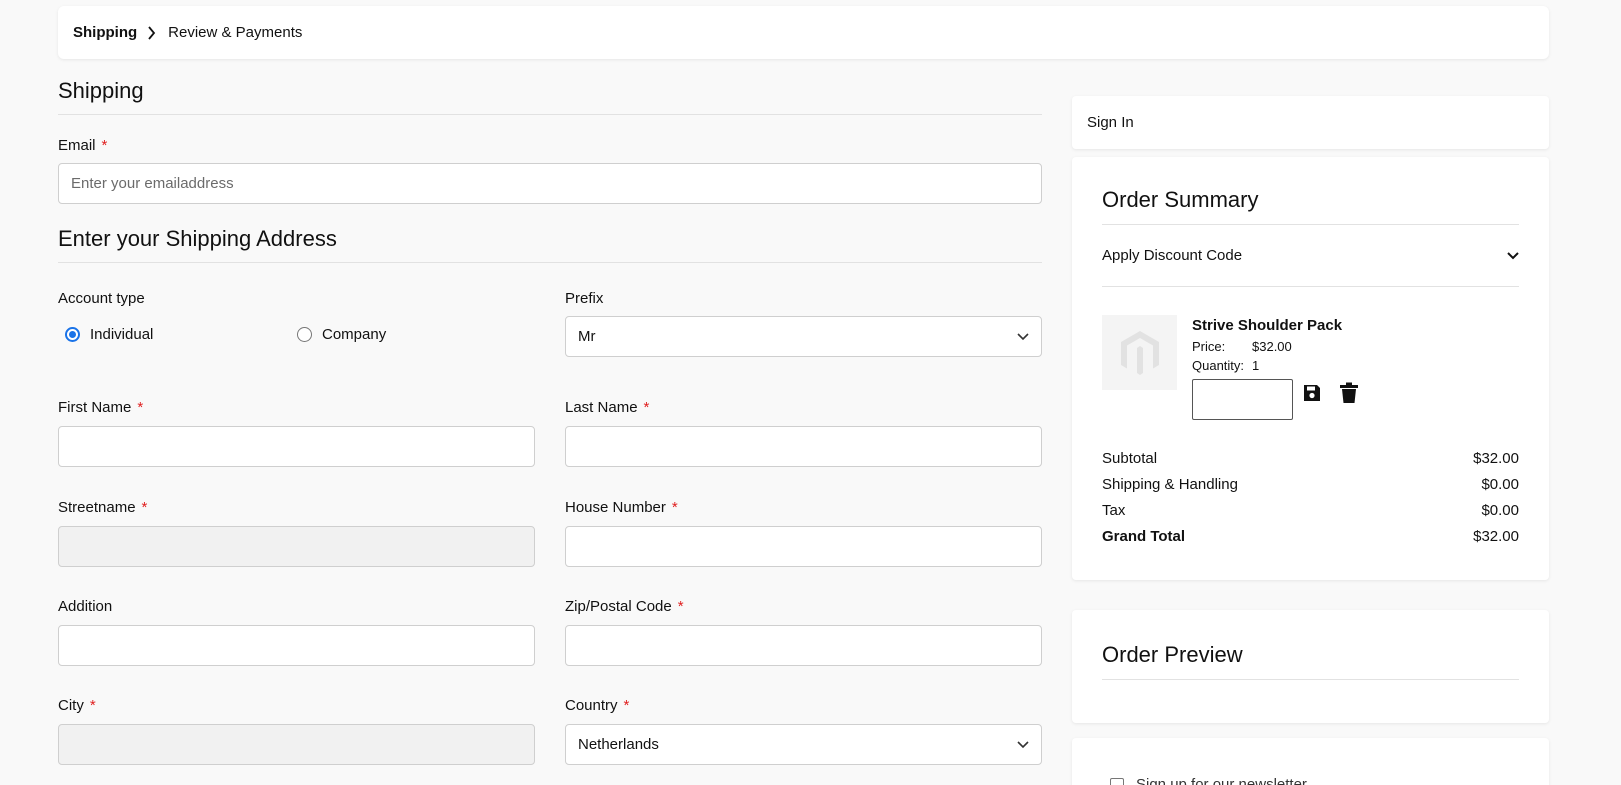 This screenshot has height=785, width=1621. I want to click on newsletter-checkbox-row: Sign up for our newsletter, so click(1208, 780).